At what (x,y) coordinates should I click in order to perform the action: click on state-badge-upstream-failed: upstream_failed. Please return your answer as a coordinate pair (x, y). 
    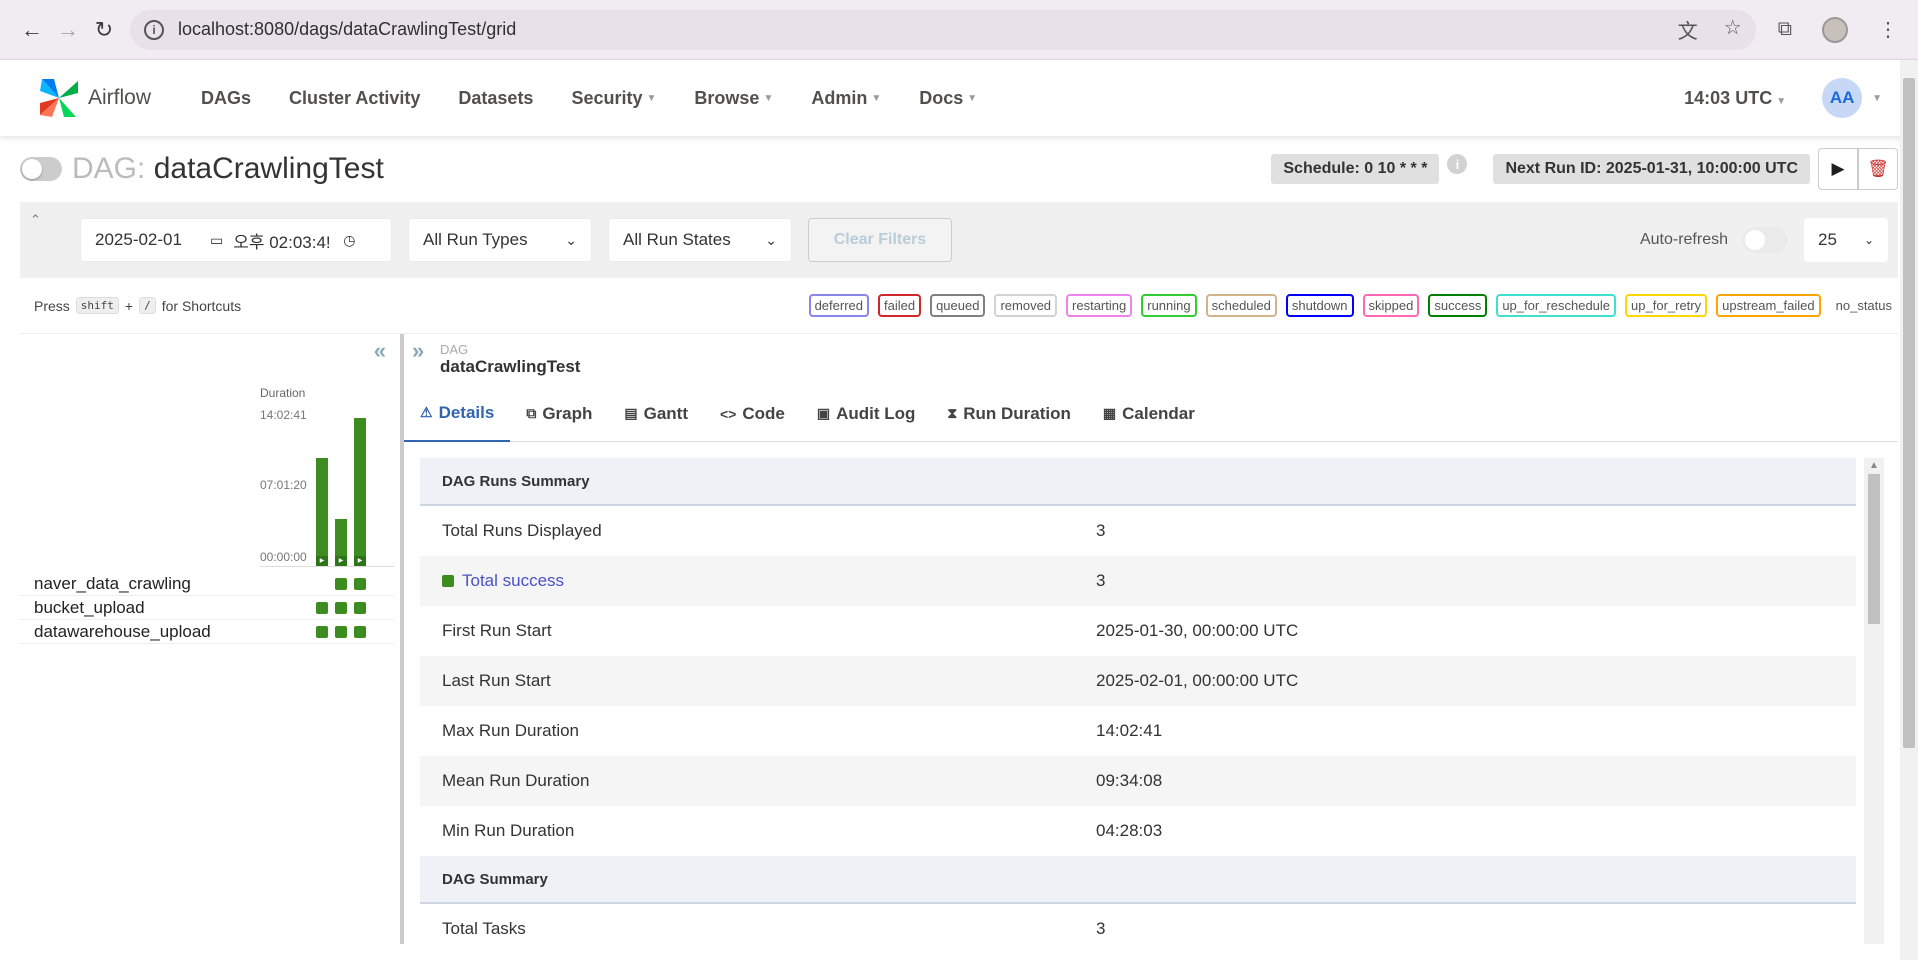
    Looking at the image, I should click on (1768, 305).